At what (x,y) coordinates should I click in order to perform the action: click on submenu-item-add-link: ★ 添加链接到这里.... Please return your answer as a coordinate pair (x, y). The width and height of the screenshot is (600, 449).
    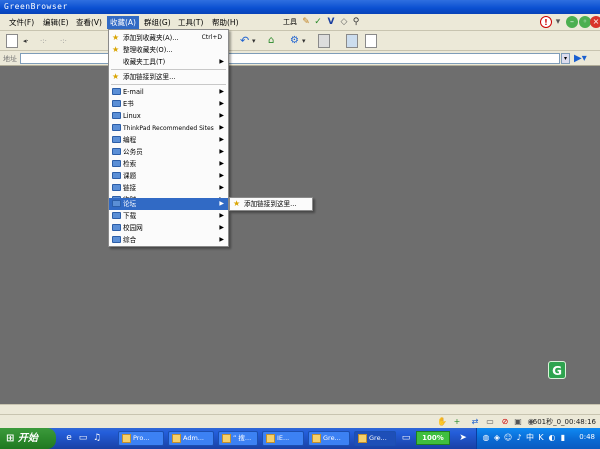
    Looking at the image, I should click on (271, 204).